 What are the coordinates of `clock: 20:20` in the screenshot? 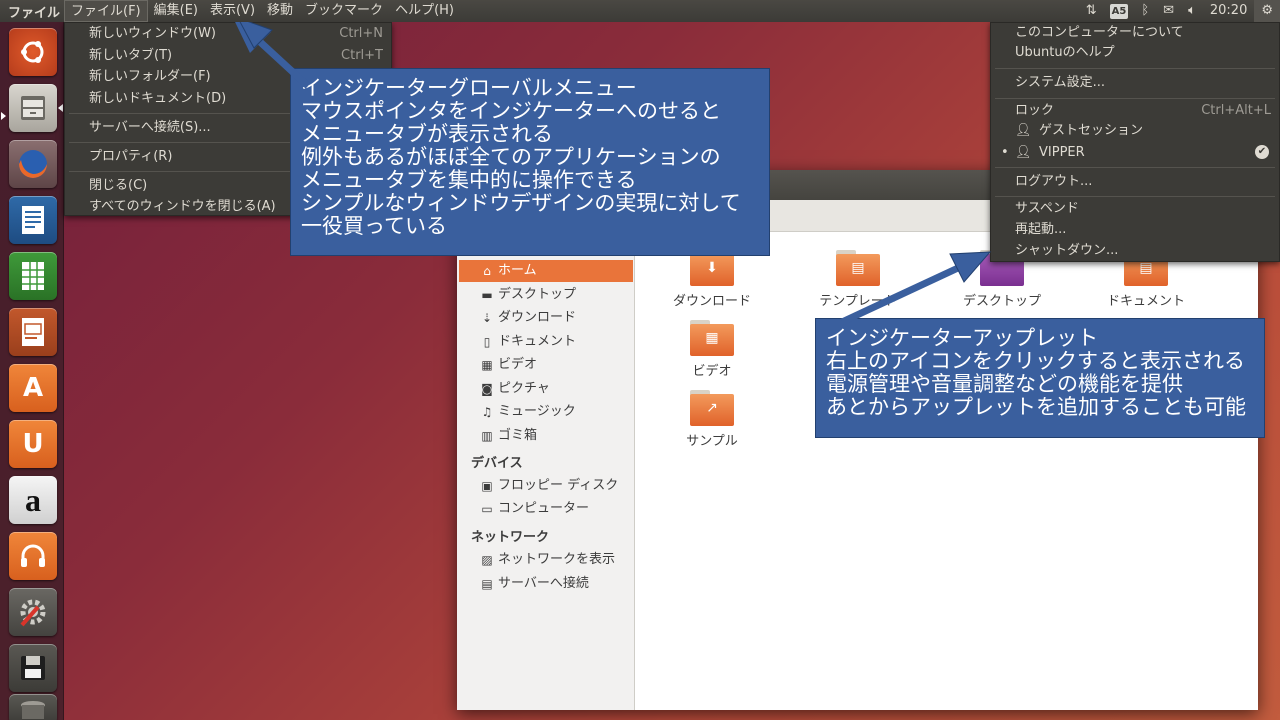 It's located at (1228, 11).